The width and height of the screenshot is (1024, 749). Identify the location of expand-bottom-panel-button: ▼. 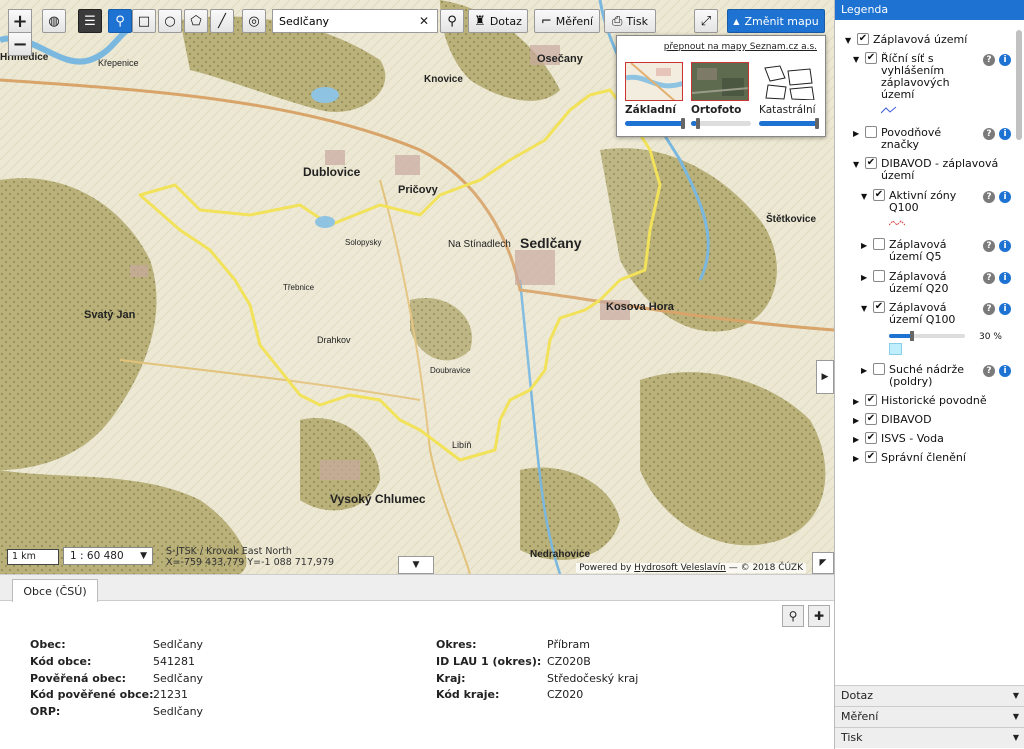
(416, 565).